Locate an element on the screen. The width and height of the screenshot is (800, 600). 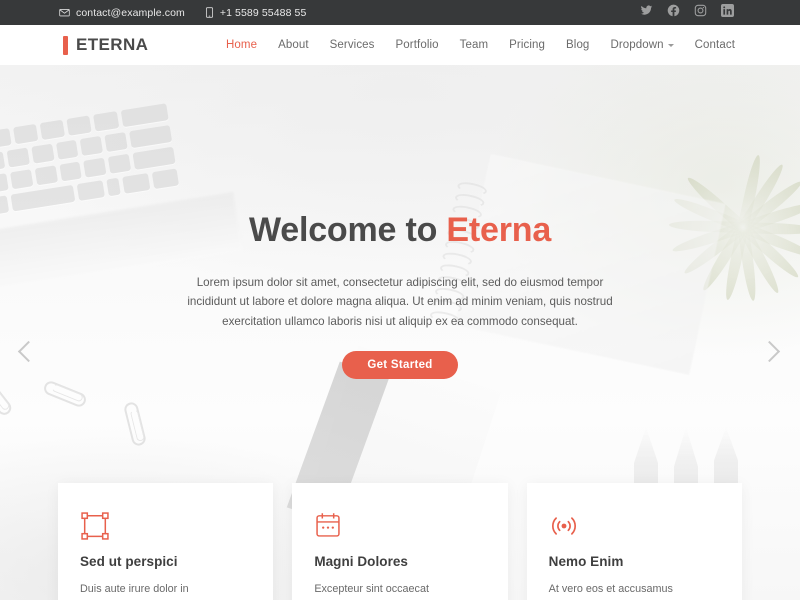
hero-title: Welcome to Eterna is located at coordinates (400, 230).